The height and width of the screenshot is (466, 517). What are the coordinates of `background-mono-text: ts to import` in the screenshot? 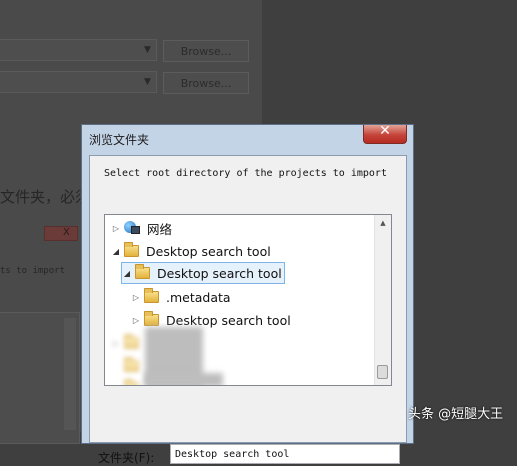 It's located at (33, 271).